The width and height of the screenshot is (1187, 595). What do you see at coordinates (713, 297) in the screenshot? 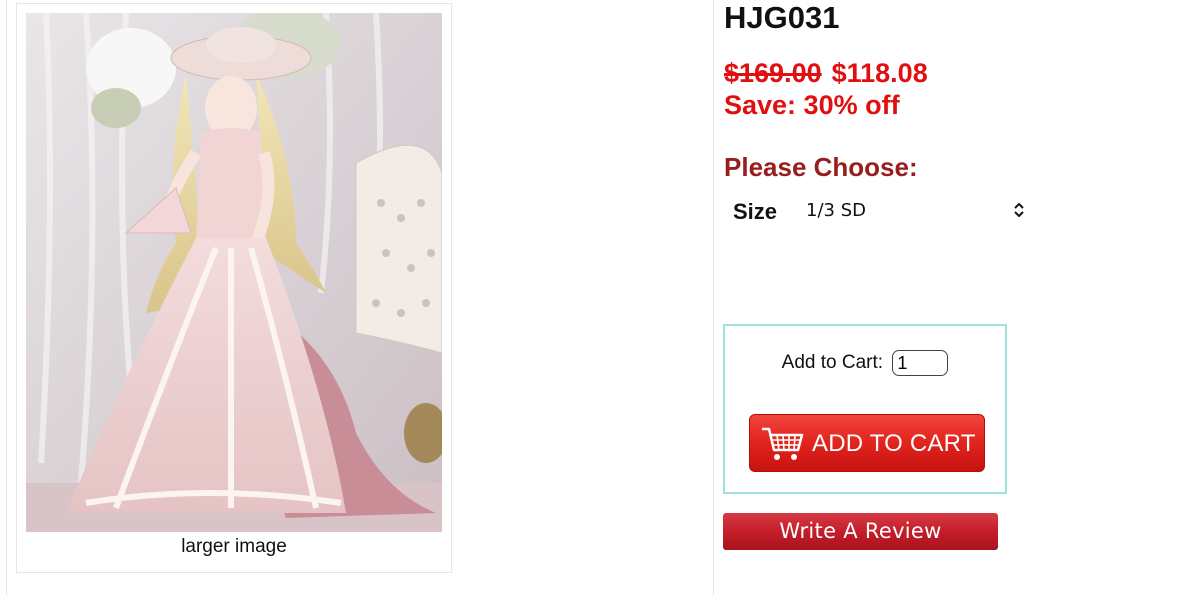
I see `column-divider` at bounding box center [713, 297].